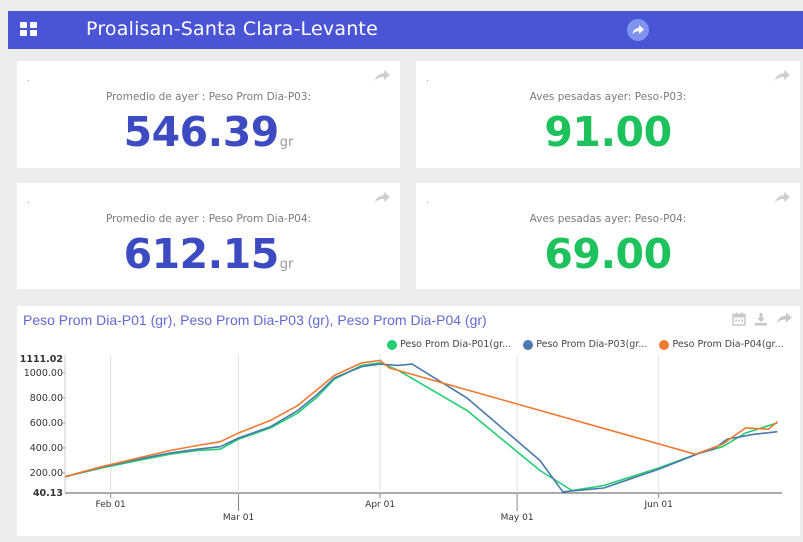  What do you see at coordinates (41, 359) in the screenshot?
I see `y-max-label: 1111.02` at bounding box center [41, 359].